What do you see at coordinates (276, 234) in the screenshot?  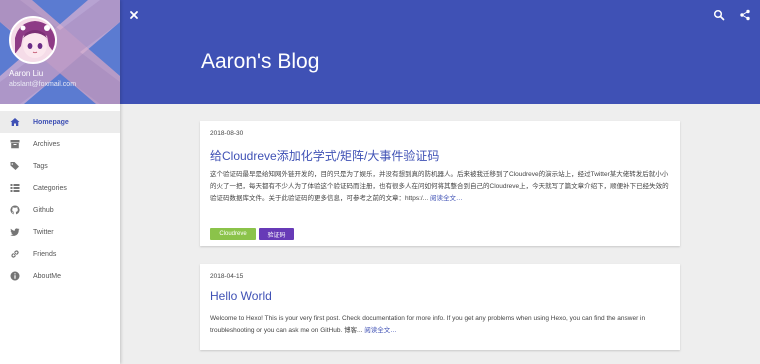 I see `tag-captcha: 验证码` at bounding box center [276, 234].